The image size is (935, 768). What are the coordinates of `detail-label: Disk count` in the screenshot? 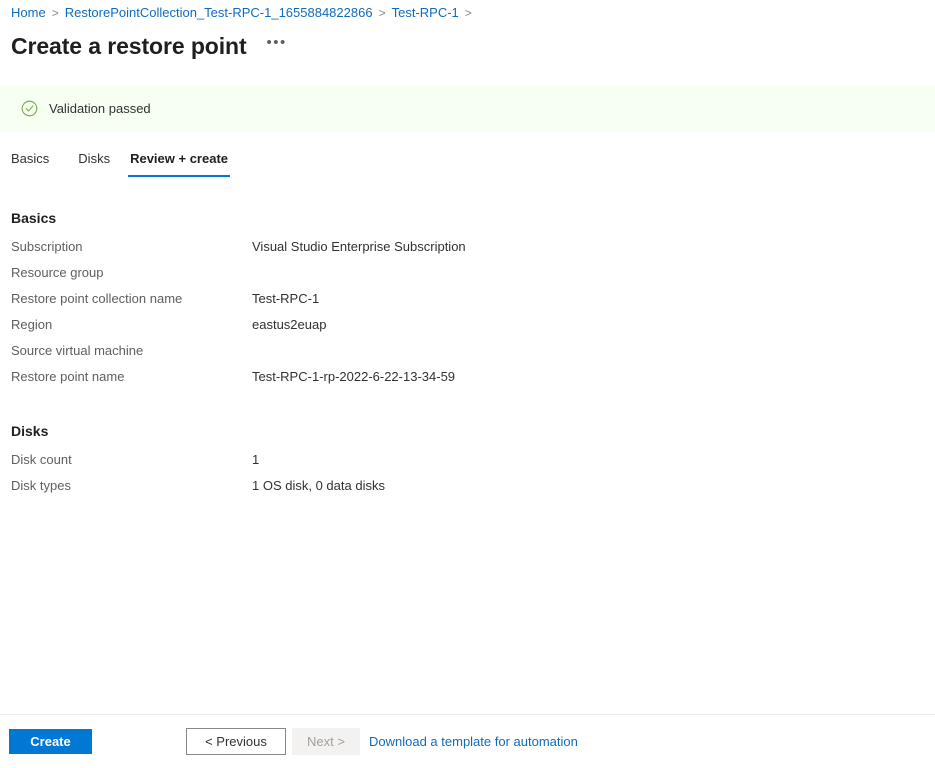 It's located at (41, 459).